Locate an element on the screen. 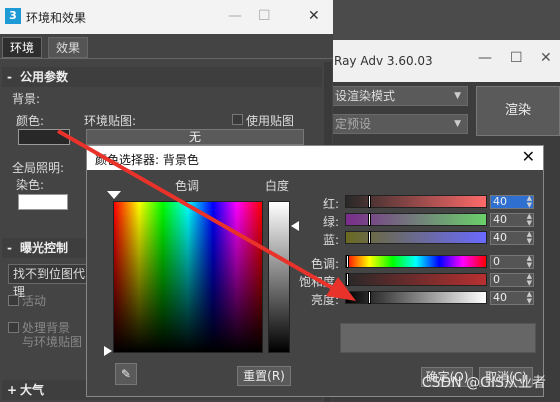 Image resolution: width=560 pixels, height=402 pixels. hue-spinner: 0 ▲ ▼ is located at coordinates (512, 262).